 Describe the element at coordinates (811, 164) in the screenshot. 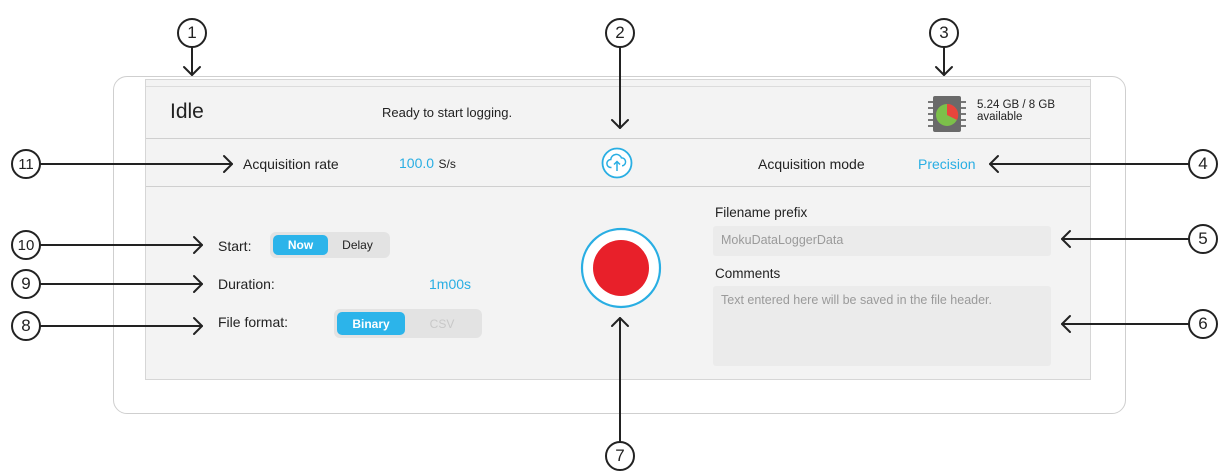

I see `acquisition-mode-label: Acquisition mode` at that location.